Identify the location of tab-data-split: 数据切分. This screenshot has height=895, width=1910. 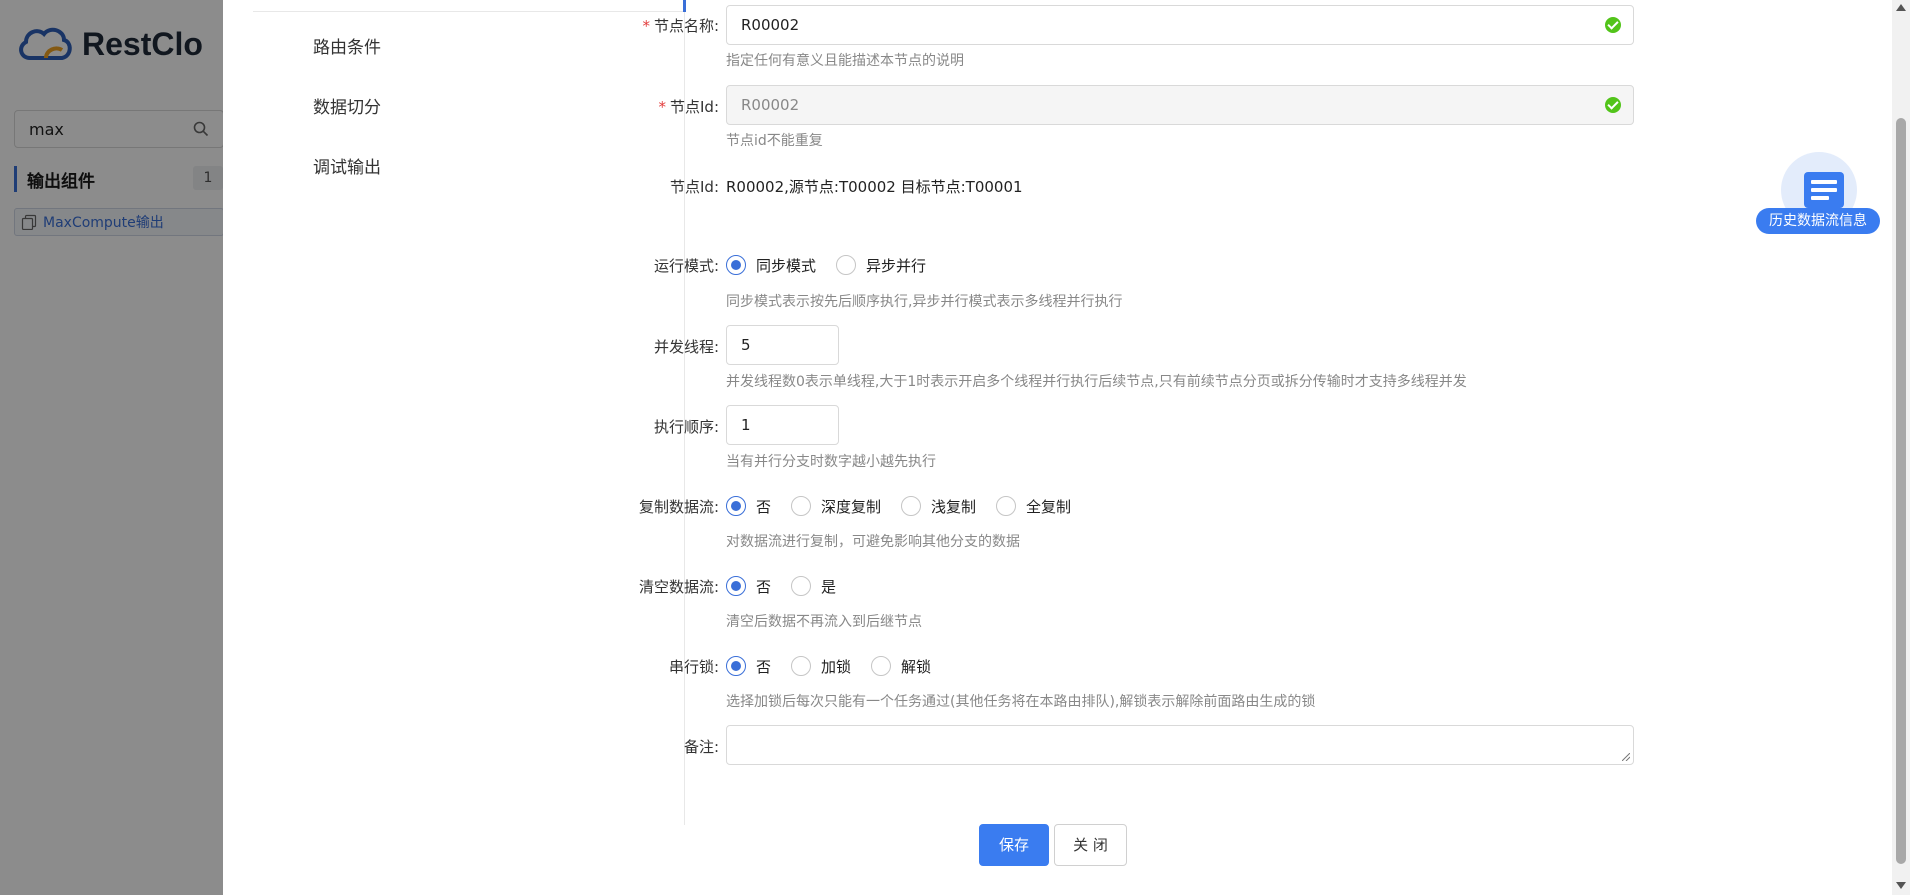
(469, 108).